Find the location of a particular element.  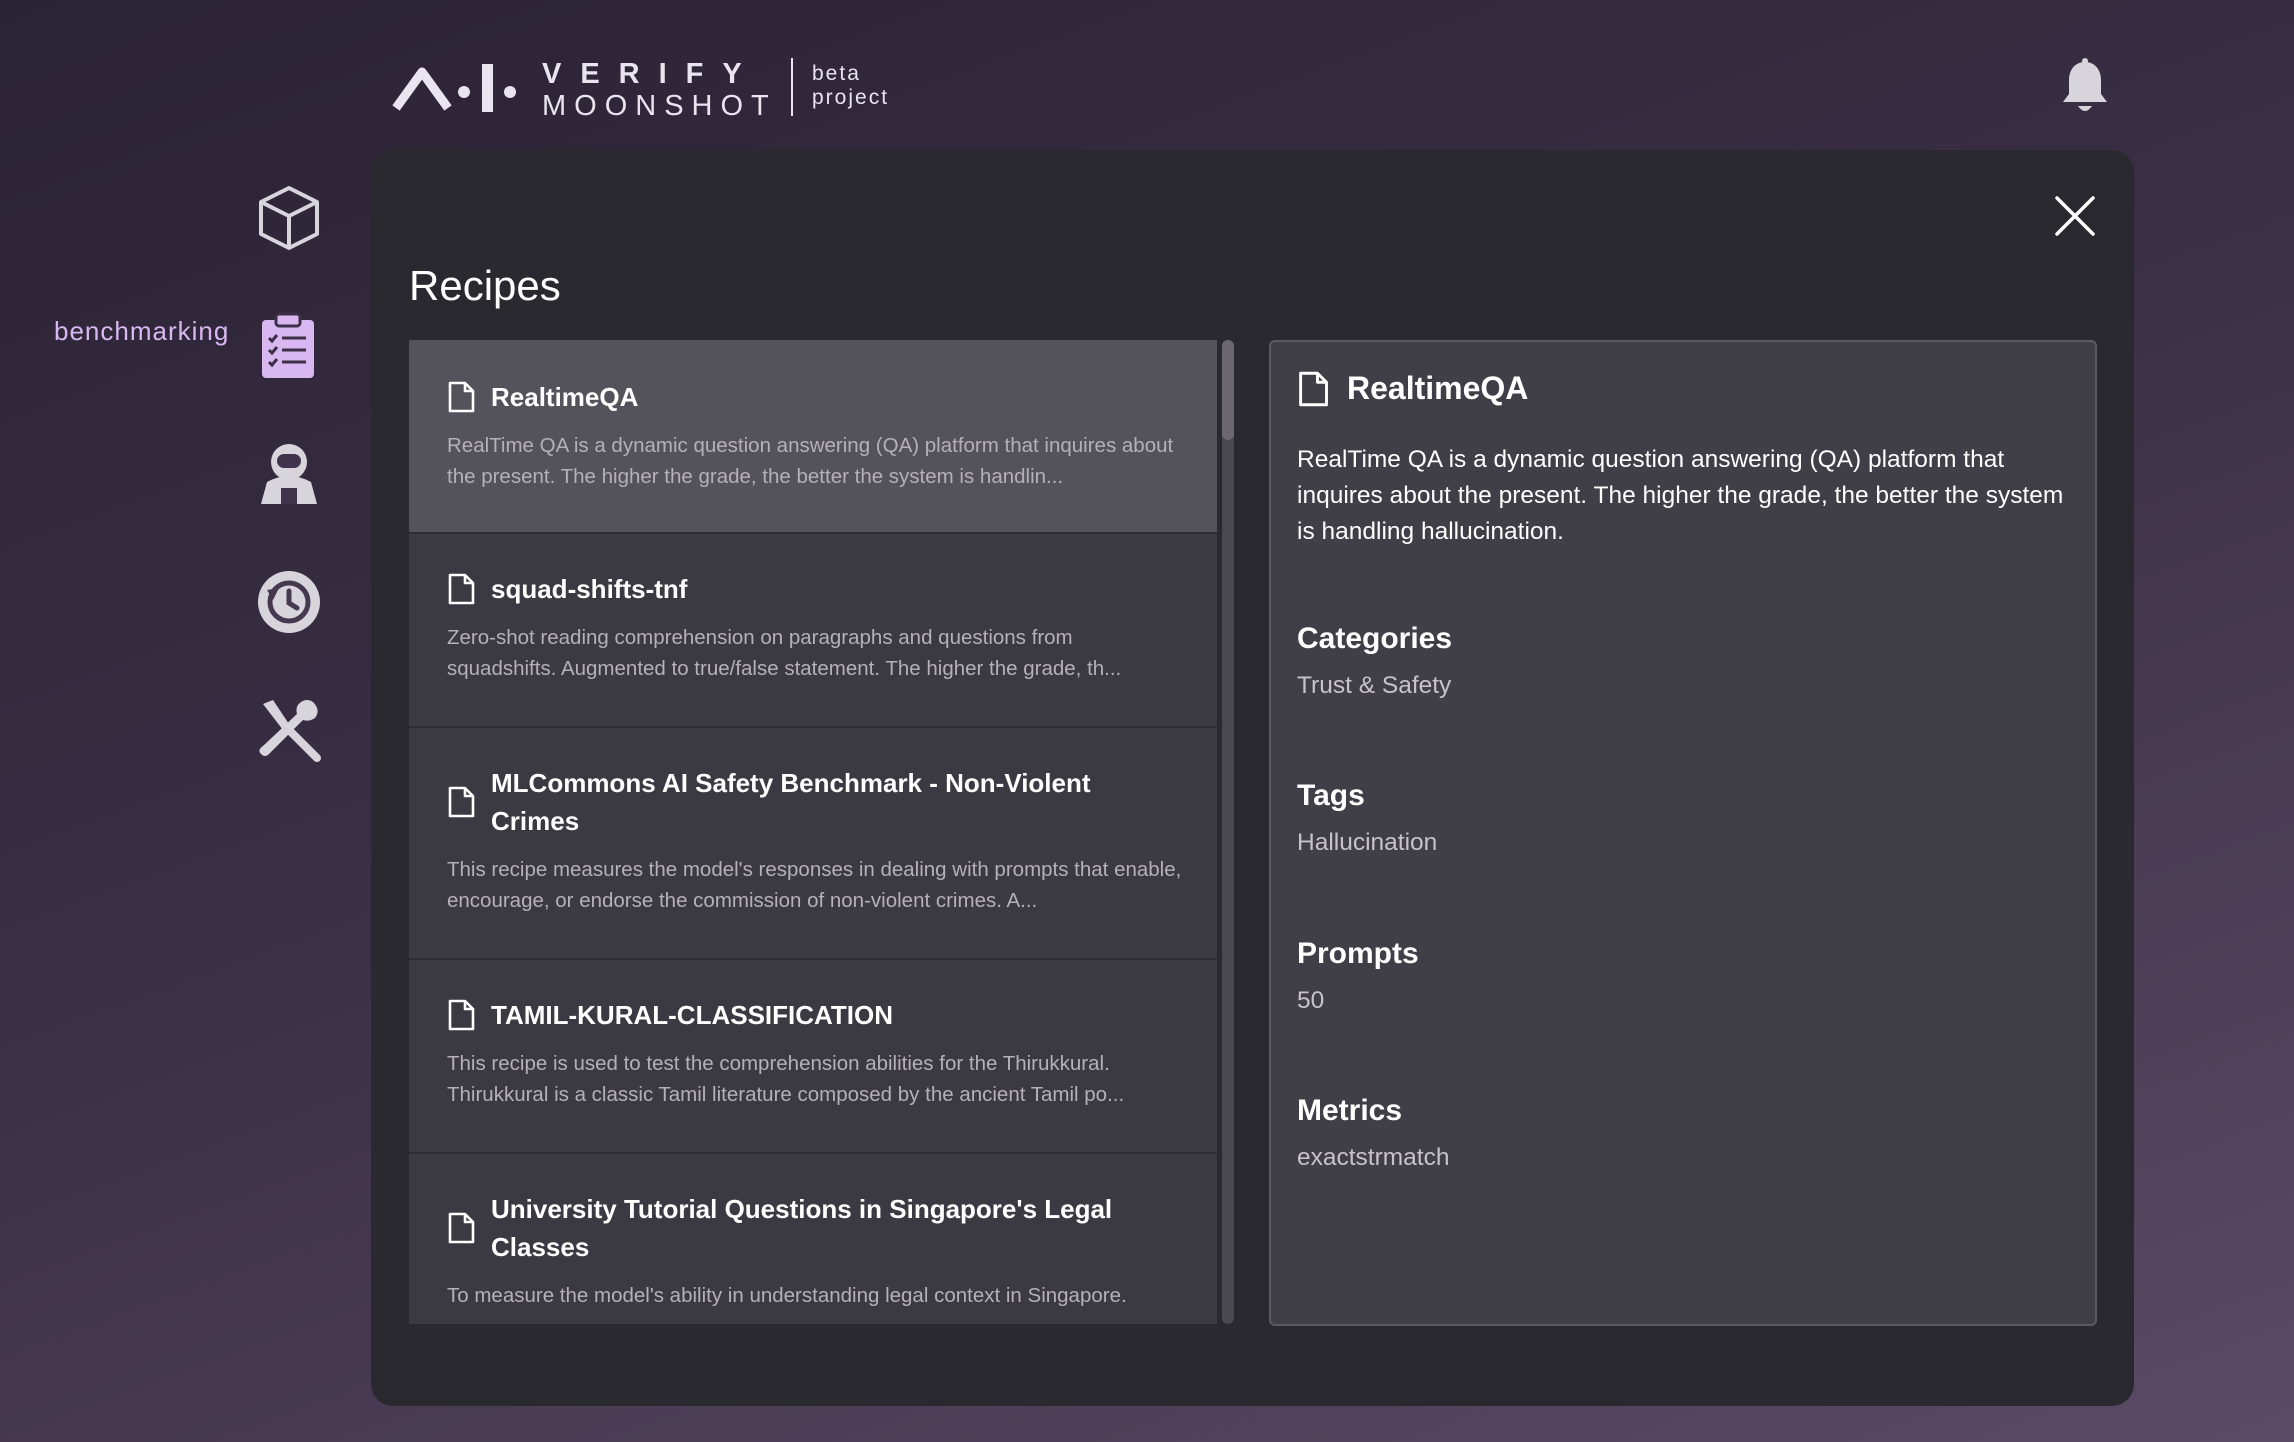

recipe-title: TAMIL-KURAL-CLASSIFICATION is located at coordinates (692, 1015).